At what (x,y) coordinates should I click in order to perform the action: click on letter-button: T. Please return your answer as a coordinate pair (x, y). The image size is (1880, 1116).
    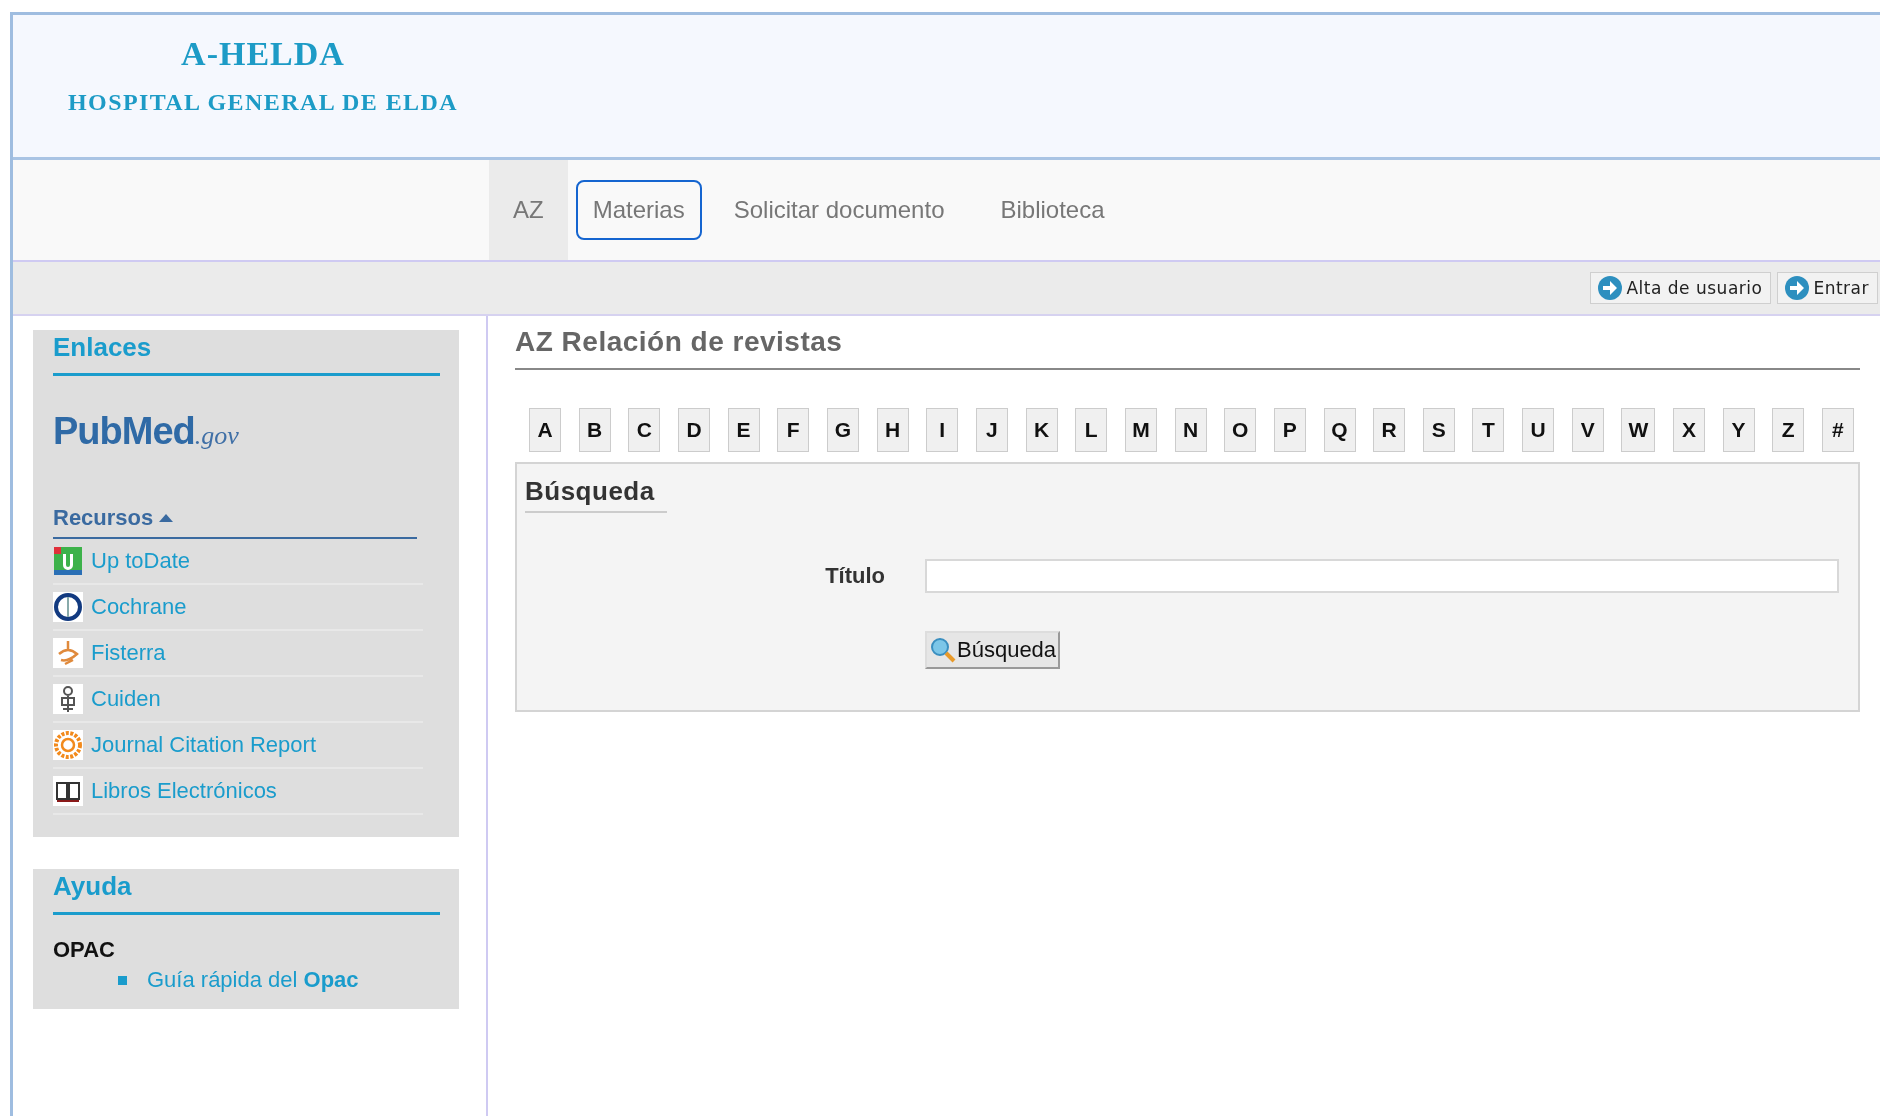
    Looking at the image, I should click on (1488, 430).